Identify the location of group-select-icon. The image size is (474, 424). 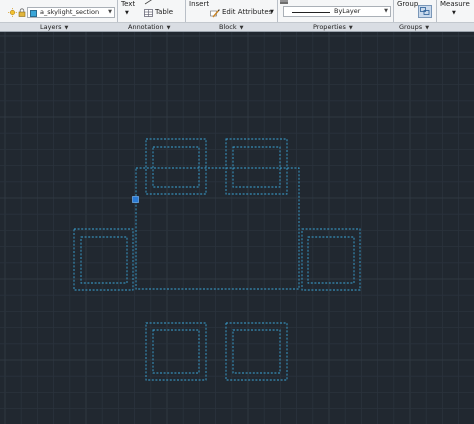
(425, 11).